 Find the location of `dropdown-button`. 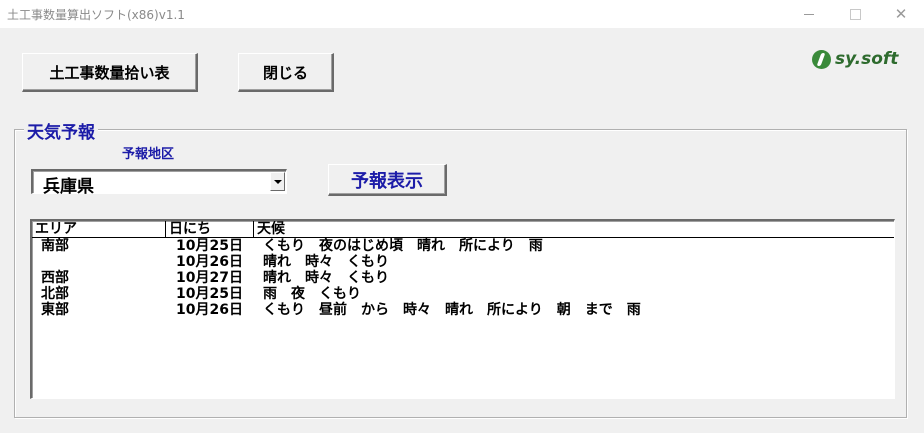

dropdown-button is located at coordinates (277, 181).